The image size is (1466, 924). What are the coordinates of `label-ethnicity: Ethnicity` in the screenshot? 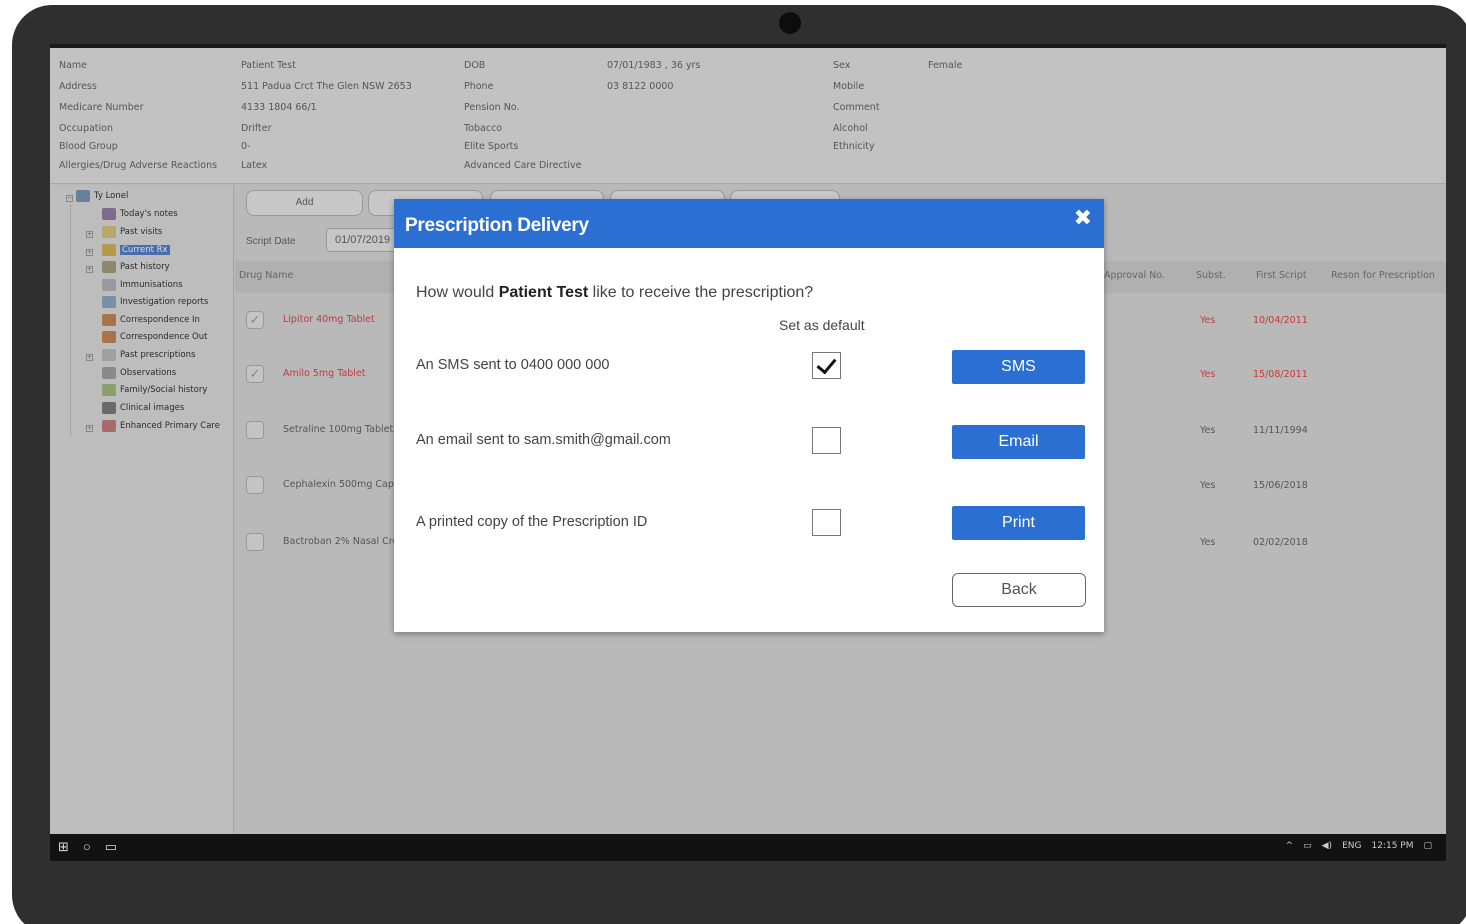 It's located at (854, 146).